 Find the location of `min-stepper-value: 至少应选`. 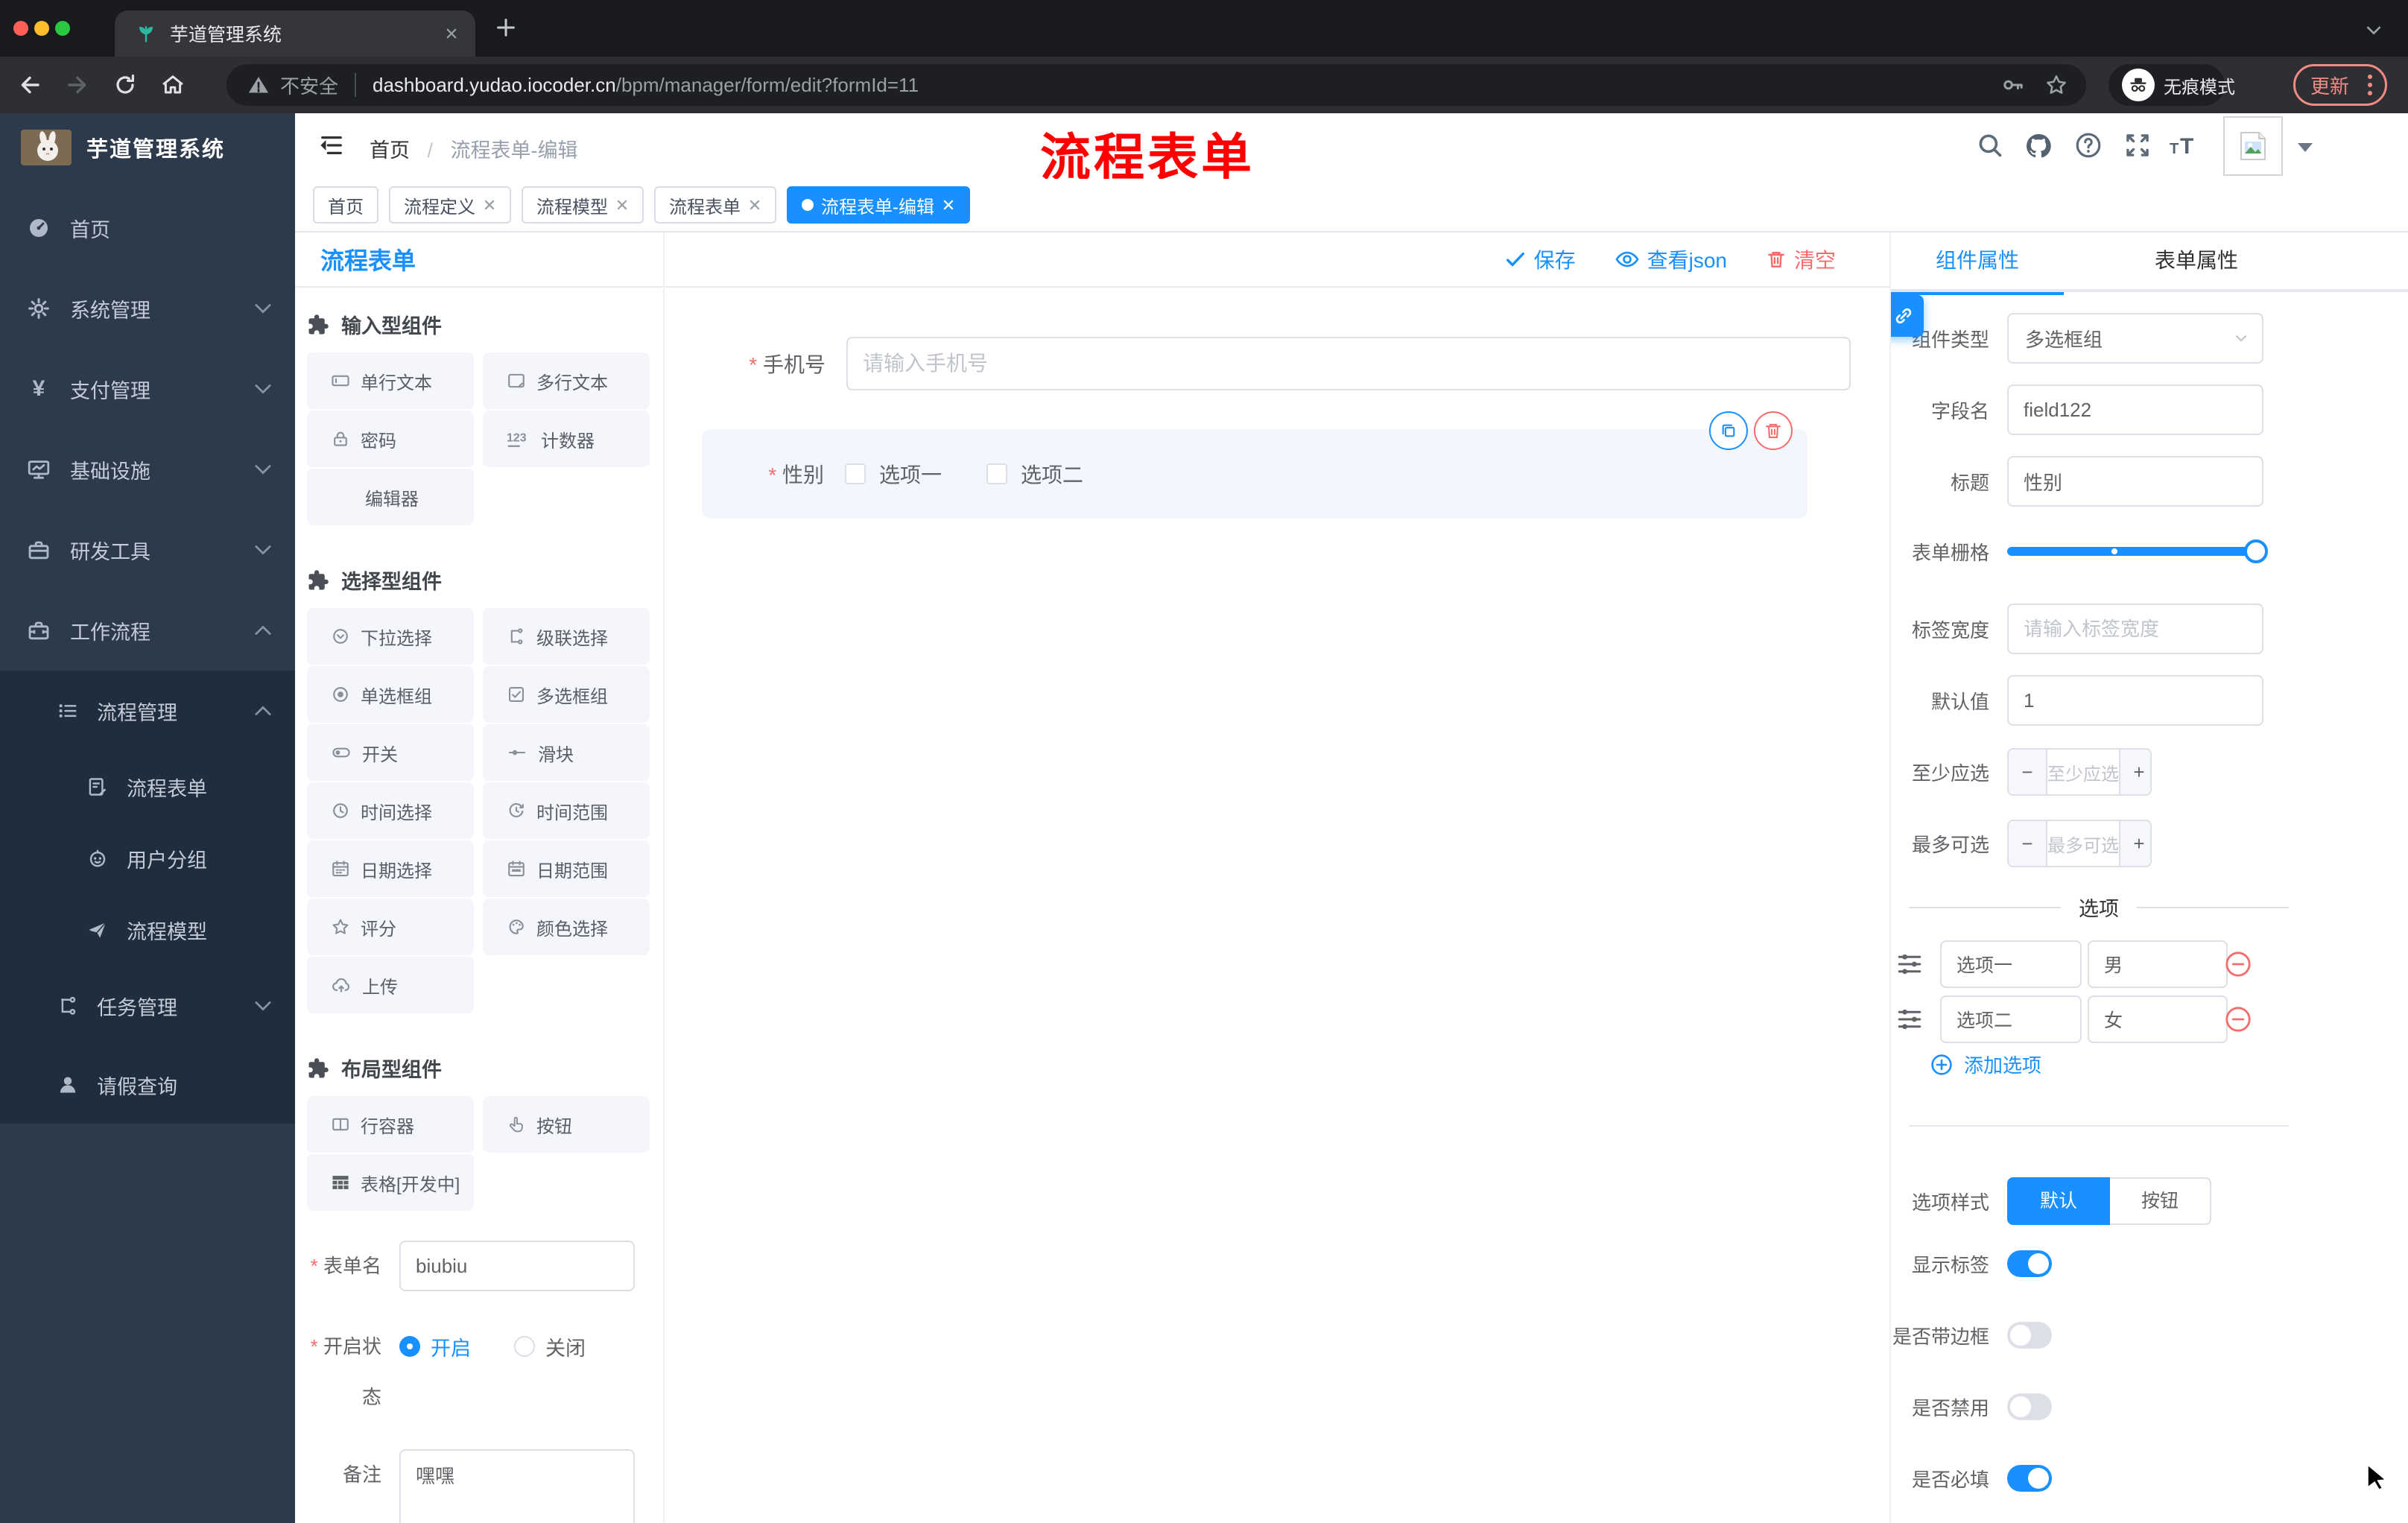

min-stepper-value: 至少应选 is located at coordinates (2083, 772).